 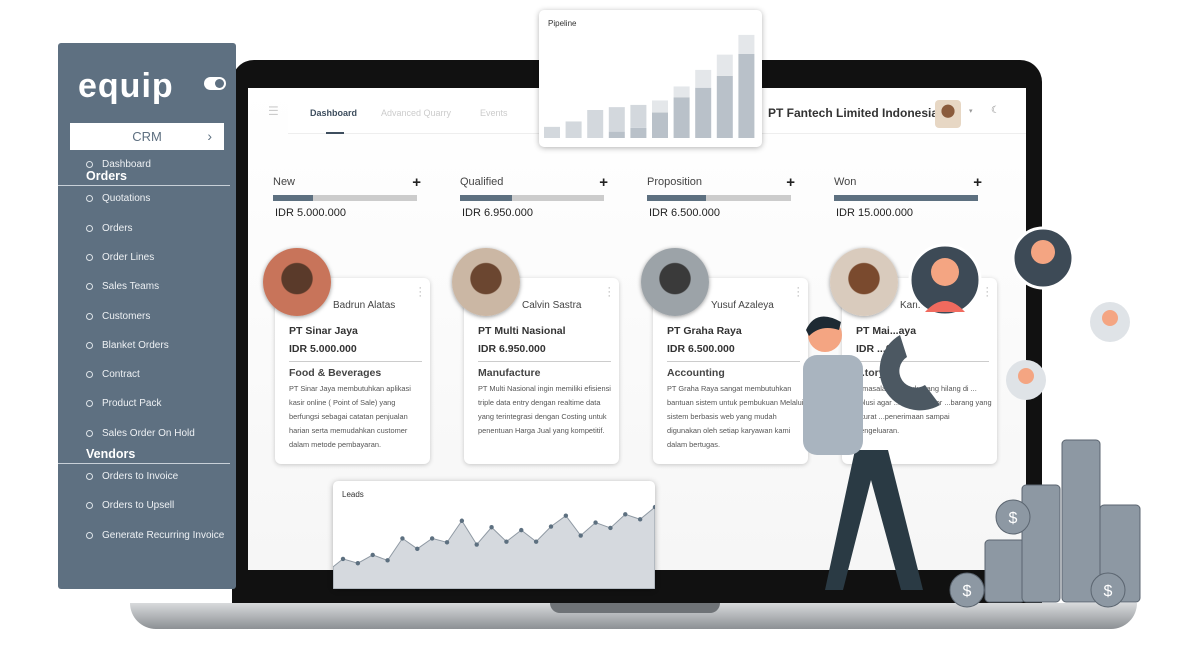 I want to click on sidebar-item: Generate Recurring Invoice, so click(x=155, y=535).